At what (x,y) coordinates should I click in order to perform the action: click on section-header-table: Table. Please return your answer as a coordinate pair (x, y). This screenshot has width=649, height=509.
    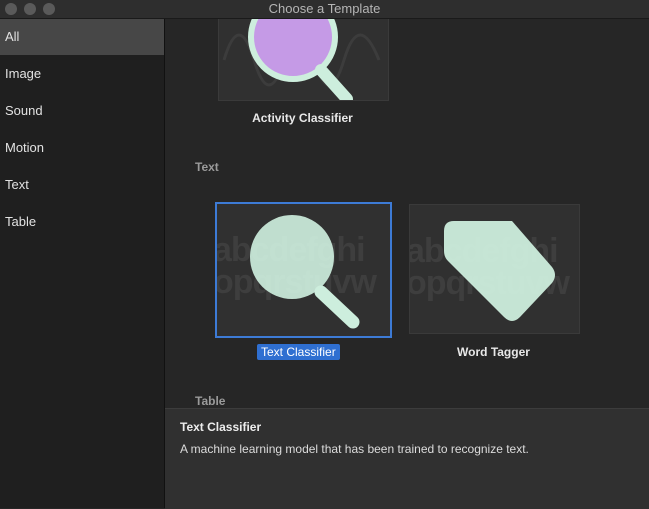
    Looking at the image, I should click on (210, 401).